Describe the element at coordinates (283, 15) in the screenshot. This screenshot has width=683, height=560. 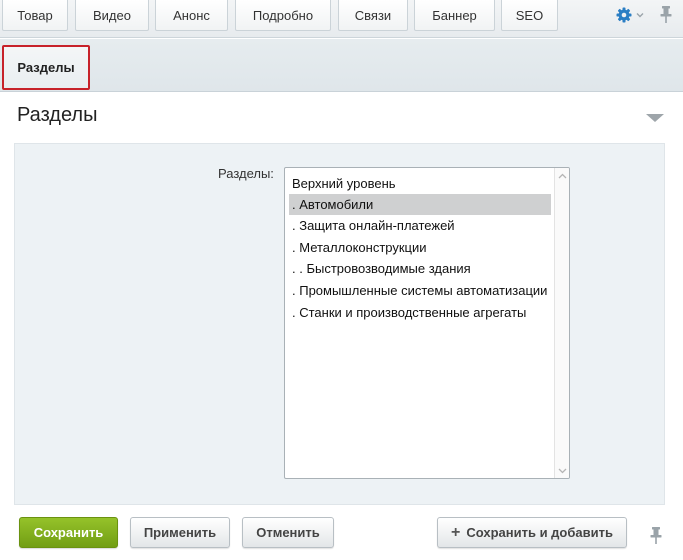
I see `tab-details: Подробно` at that location.